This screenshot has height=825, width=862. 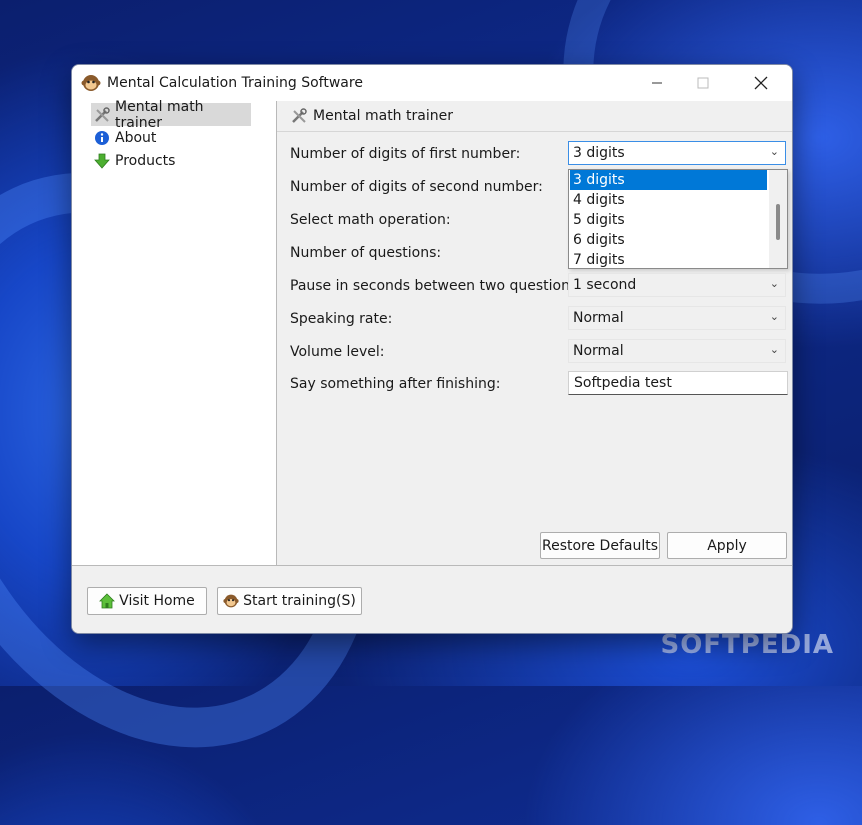 What do you see at coordinates (600, 545) in the screenshot?
I see `restore-defaults-button: Restore Defaults` at bounding box center [600, 545].